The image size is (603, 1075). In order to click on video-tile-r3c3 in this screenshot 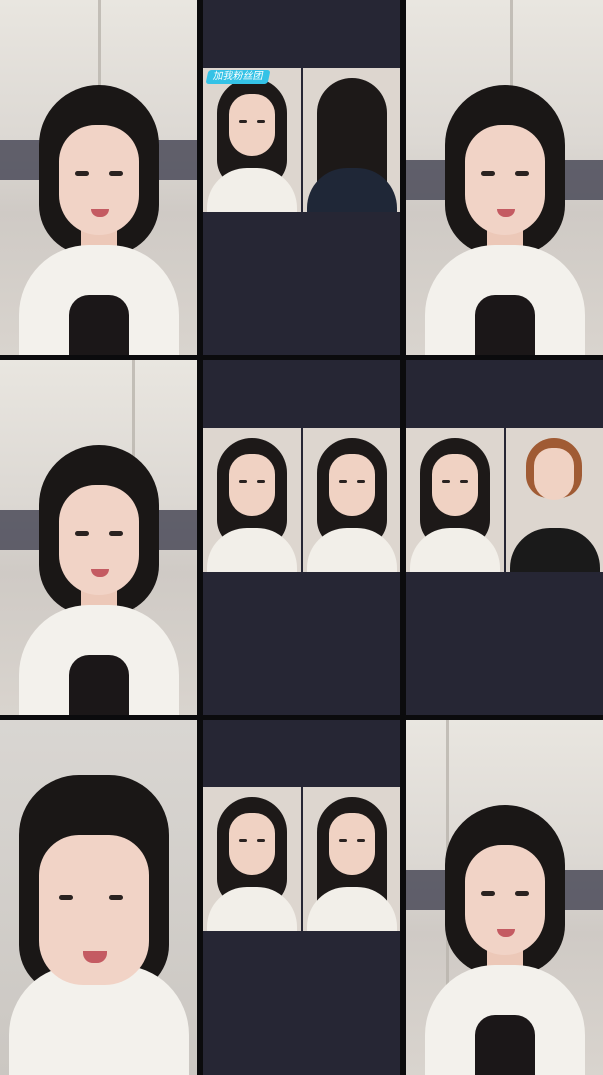, I will do `click(504, 897)`.